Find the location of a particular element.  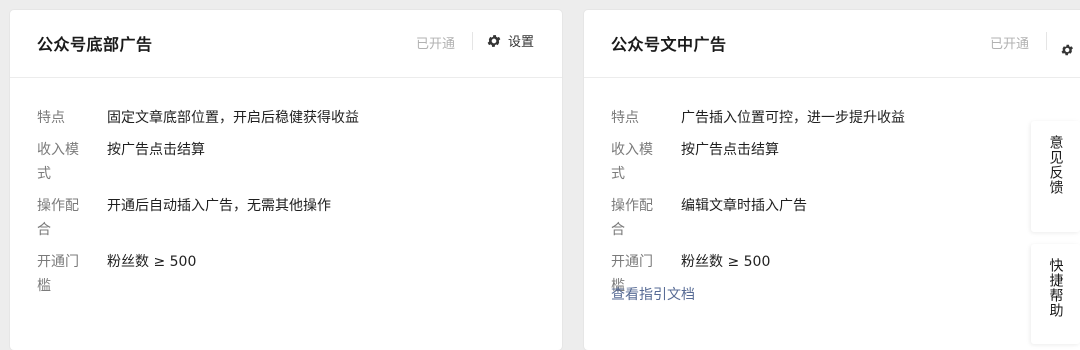

quick-help-button: 快捷帮助 is located at coordinates (1055, 294).